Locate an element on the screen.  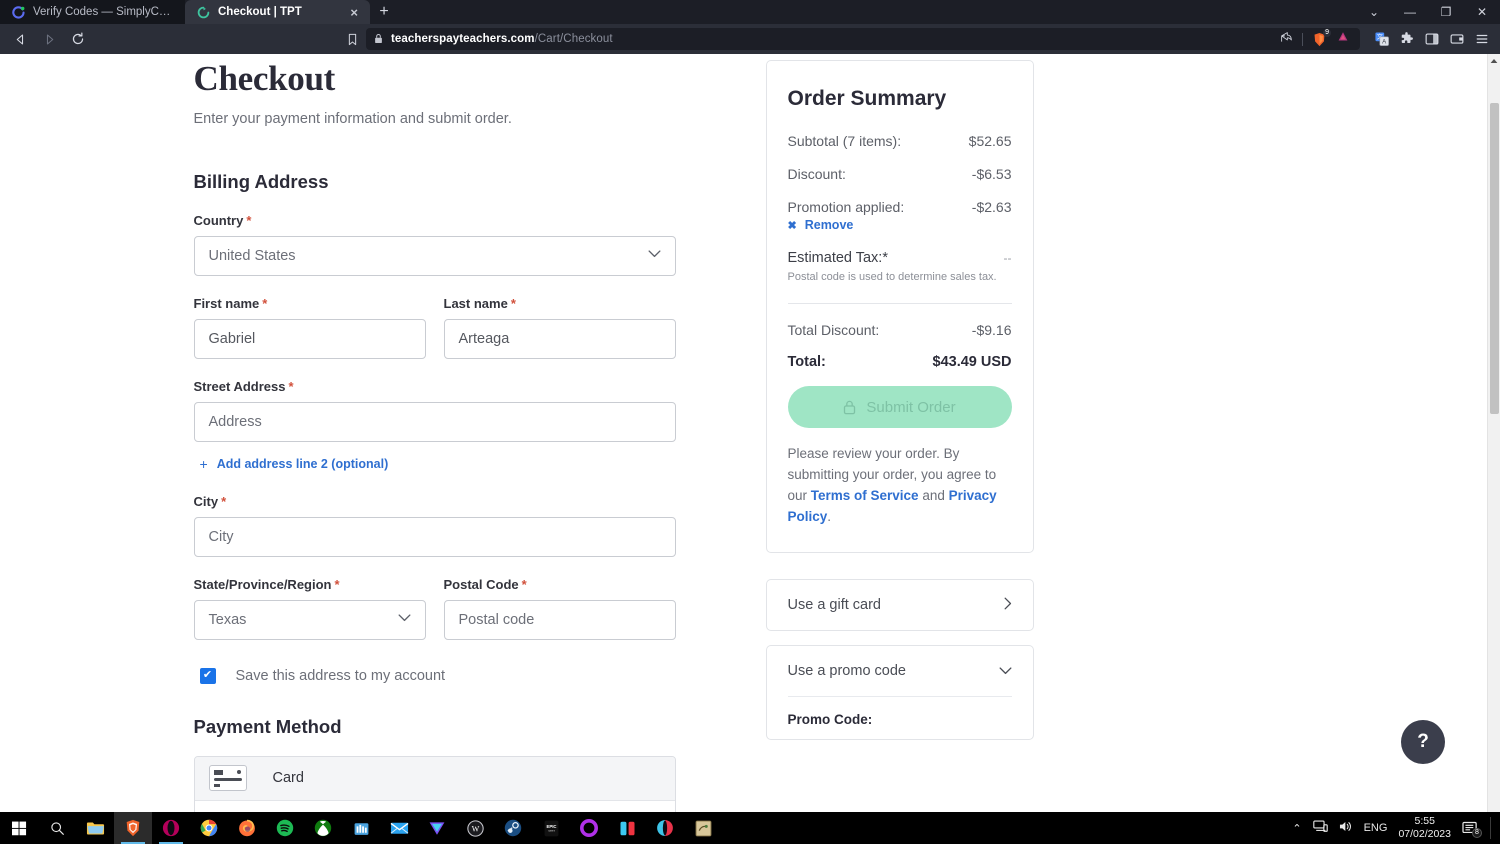
add-address-line-2-label: Add address line 2 (optional) is located at coordinates (302, 463).